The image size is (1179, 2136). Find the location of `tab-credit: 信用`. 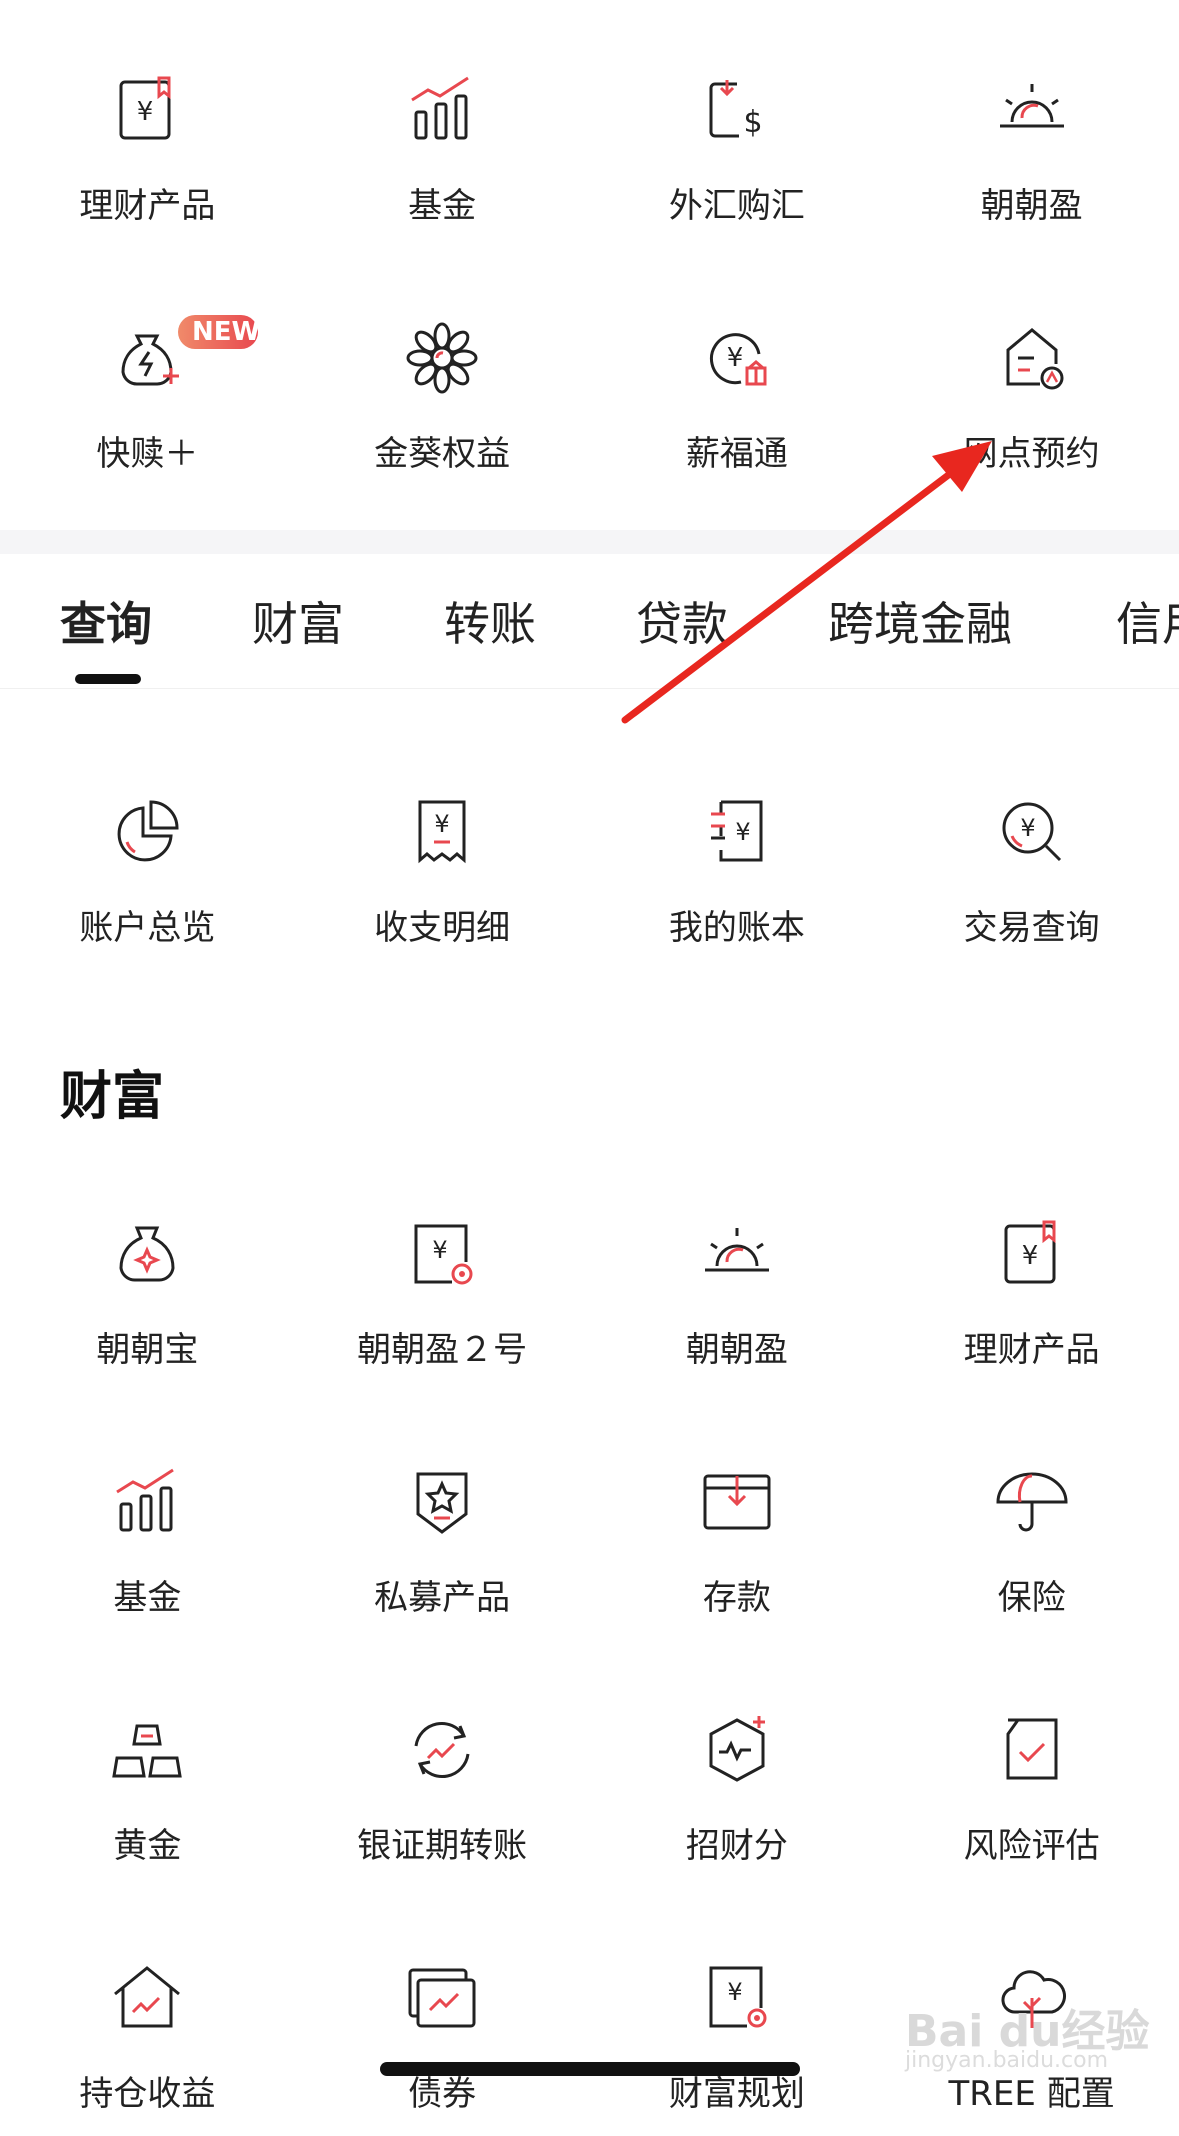

tab-credit: 信用 is located at coordinates (1147, 621).